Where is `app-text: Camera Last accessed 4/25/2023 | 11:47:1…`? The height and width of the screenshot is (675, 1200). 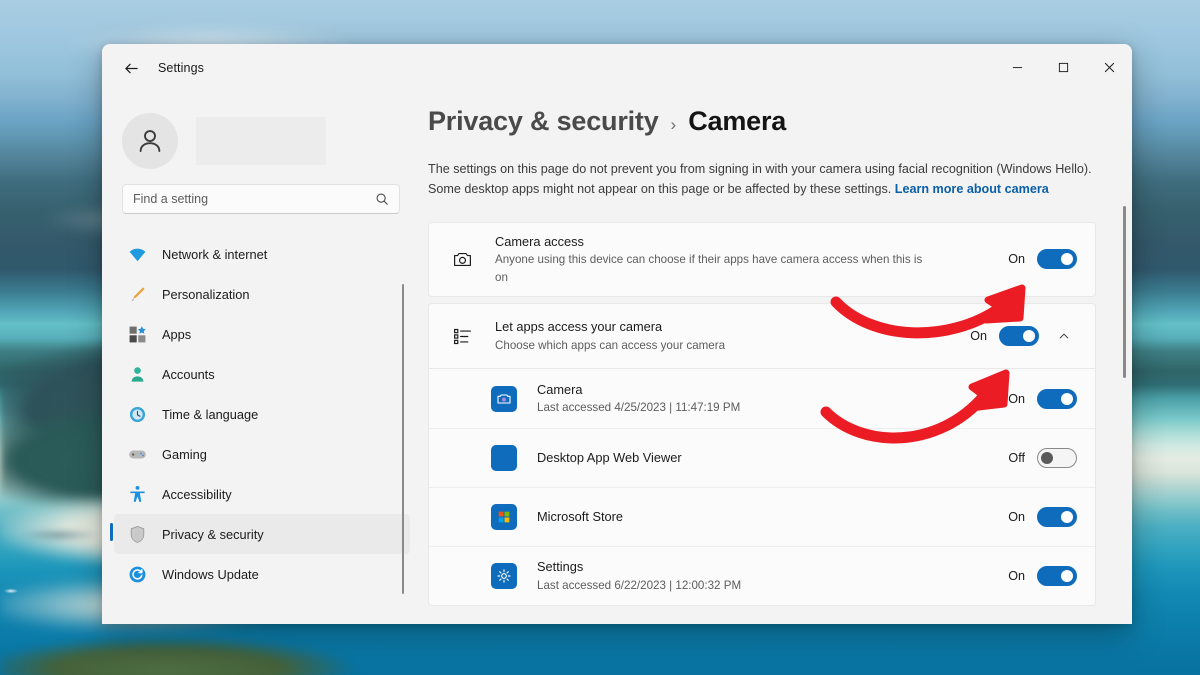 app-text: Camera Last accessed 4/25/2023 | 11:47:1… is located at coordinates (771, 399).